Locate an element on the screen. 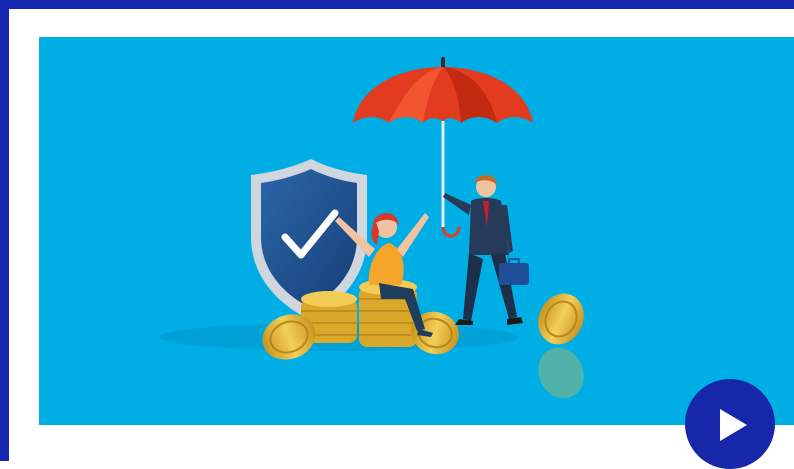 The image size is (794, 469). frame-top-border is located at coordinates (397, 4).